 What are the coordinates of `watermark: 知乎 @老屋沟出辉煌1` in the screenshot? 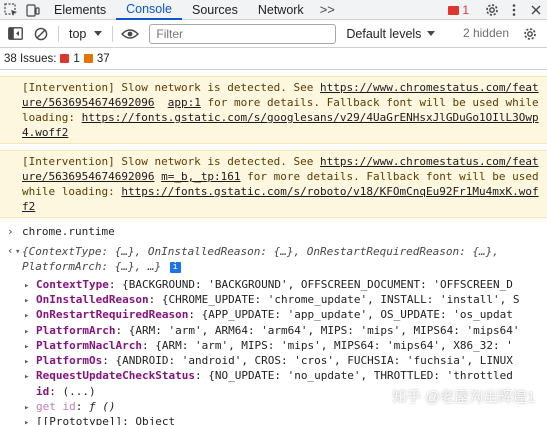 It's located at (463, 396).